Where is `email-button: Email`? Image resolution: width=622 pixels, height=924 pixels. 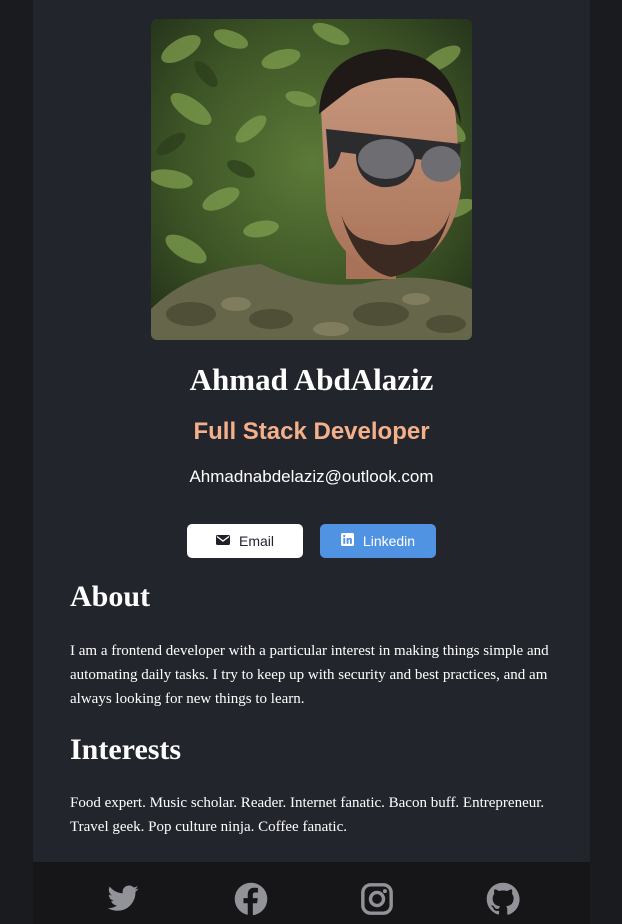
email-button: Email is located at coordinates (245, 541).